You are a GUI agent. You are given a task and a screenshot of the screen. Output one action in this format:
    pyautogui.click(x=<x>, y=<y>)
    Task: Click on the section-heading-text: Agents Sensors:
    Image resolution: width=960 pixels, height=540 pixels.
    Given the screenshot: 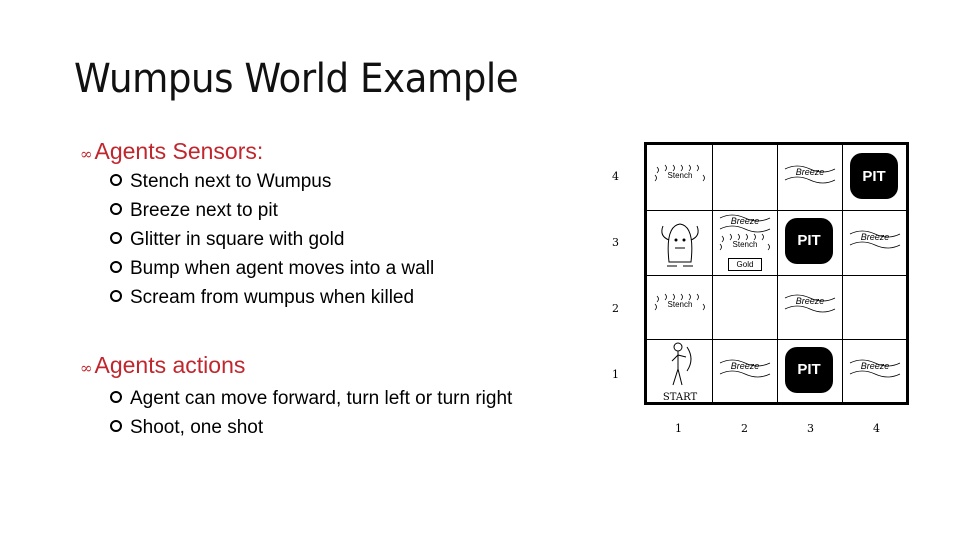 What is the action you would take?
    pyautogui.click(x=179, y=151)
    